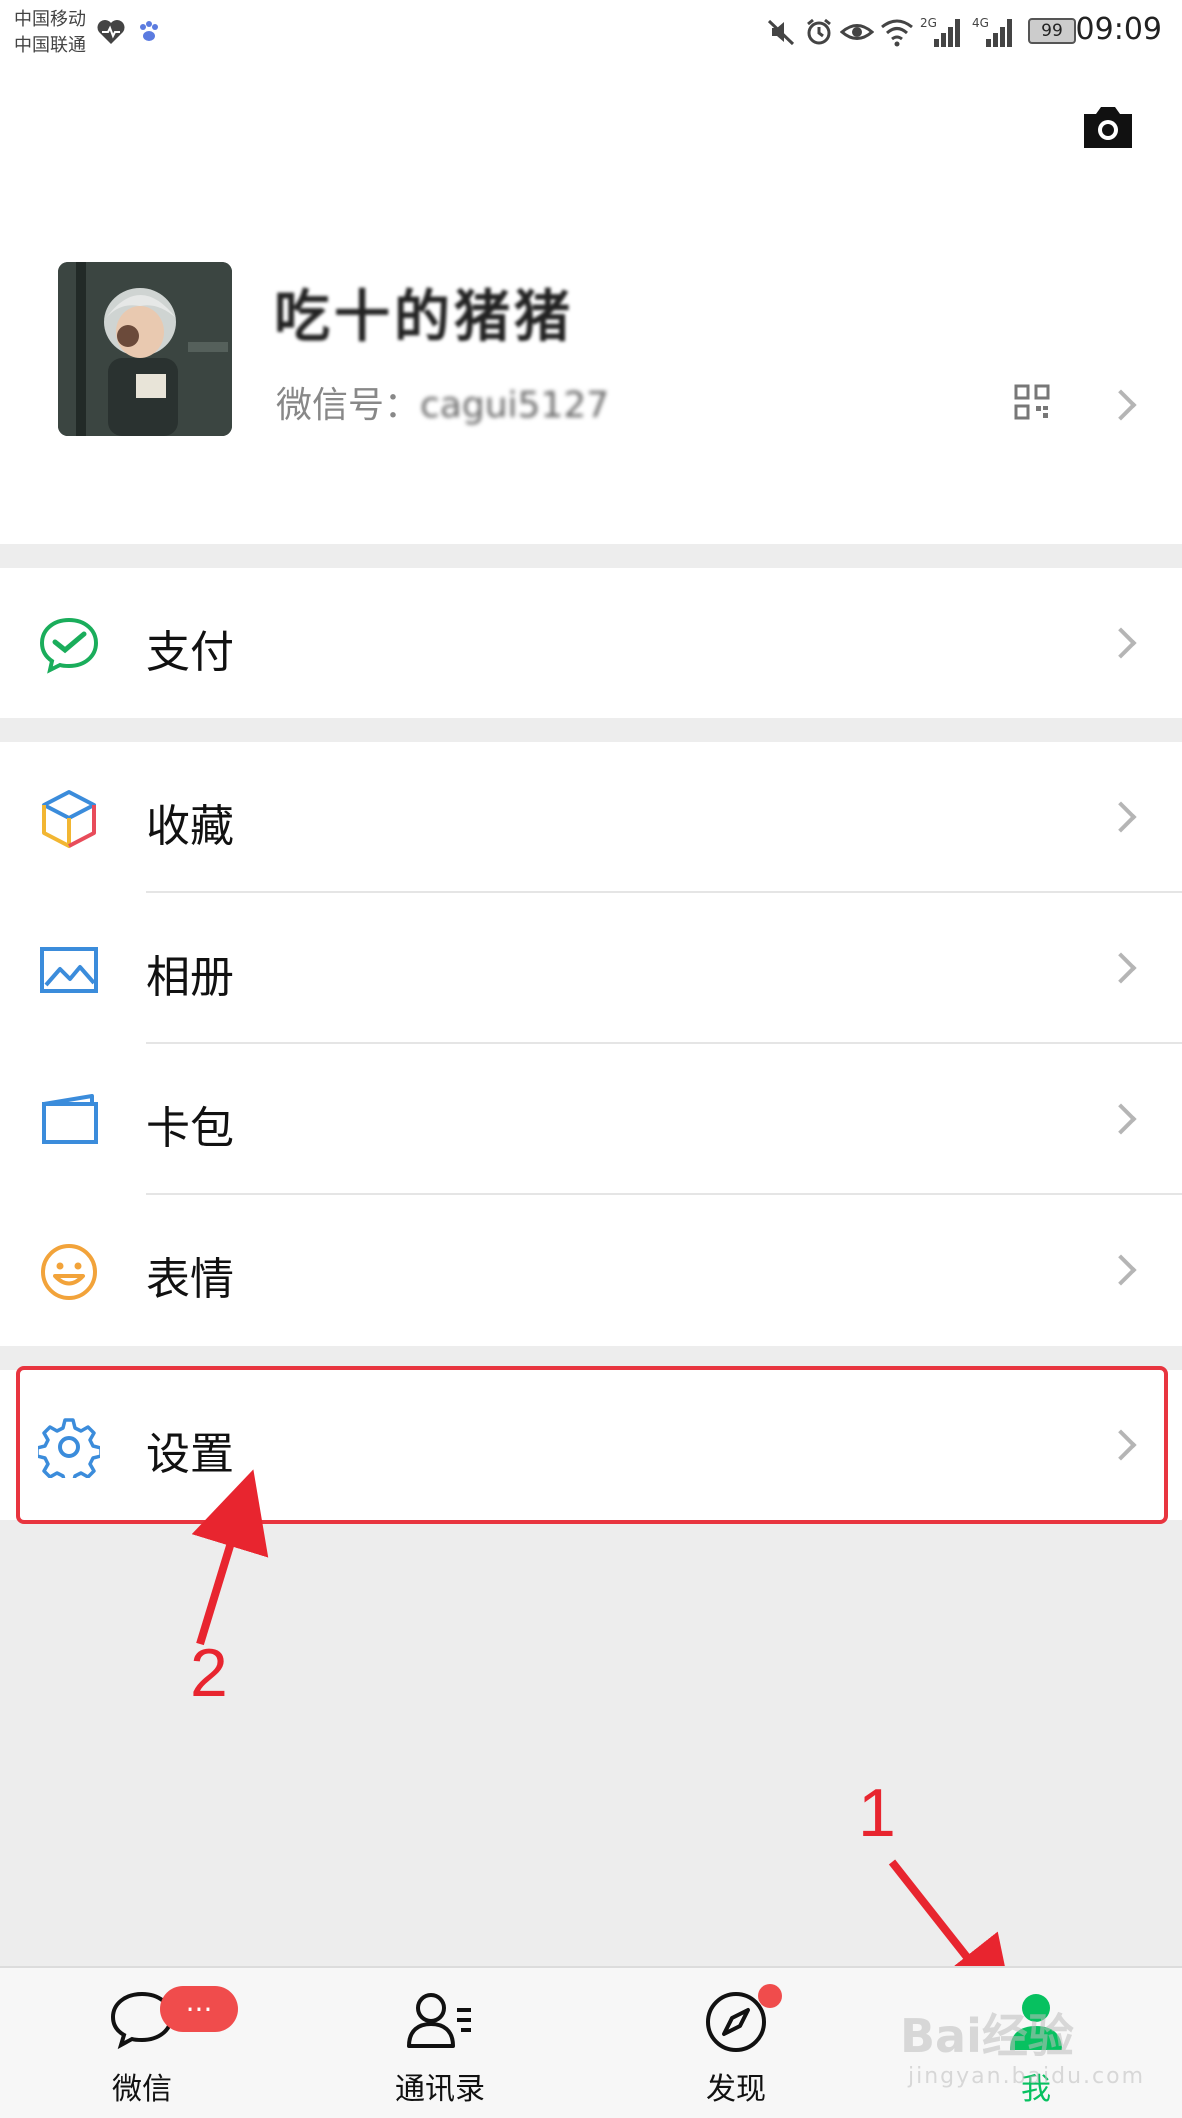 The height and width of the screenshot is (2118, 1182). Describe the element at coordinates (987, 2036) in the screenshot. I see `watermark-logo: Bai经验` at that location.